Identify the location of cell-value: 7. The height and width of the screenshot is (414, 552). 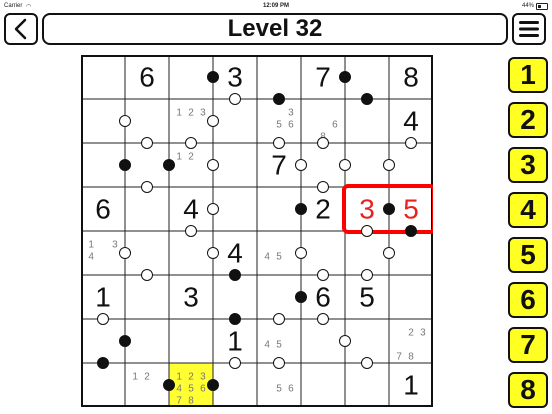
(323, 76).